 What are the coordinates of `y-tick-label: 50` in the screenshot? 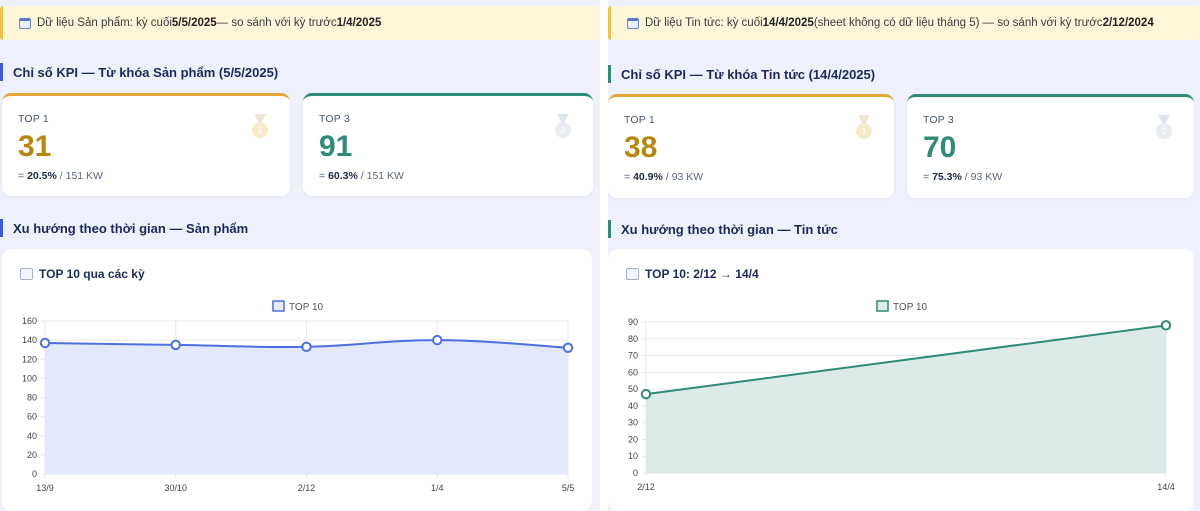 It's located at (633, 389).